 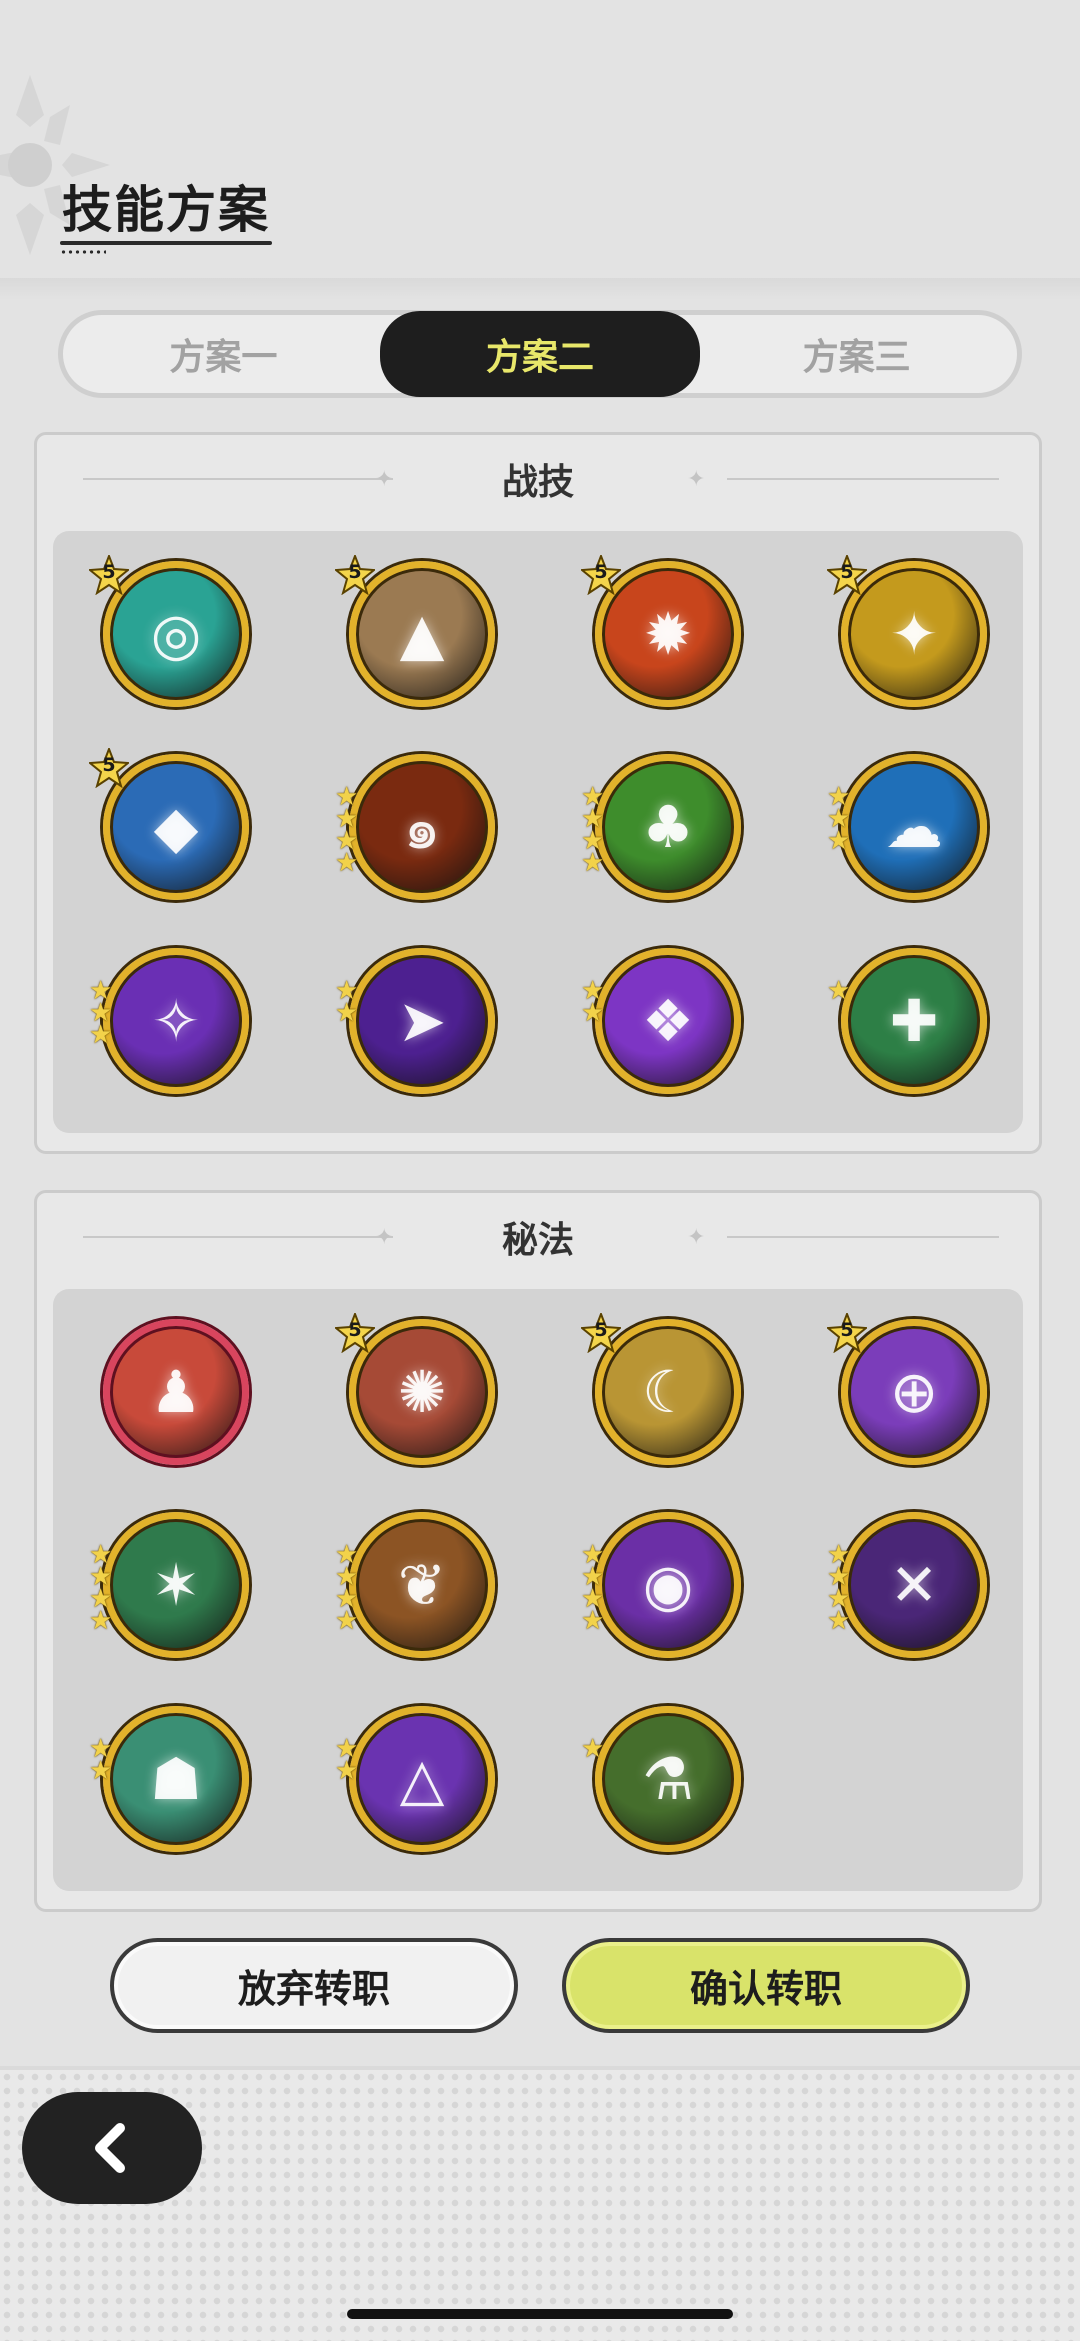 I want to click on skill-slot: ☾ 5, so click(x=668, y=1406).